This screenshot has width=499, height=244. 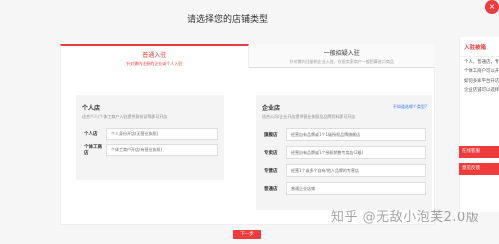 What do you see at coordinates (91, 134) in the screenshot?
I see `shop-option-key: 个人店` at bounding box center [91, 134].